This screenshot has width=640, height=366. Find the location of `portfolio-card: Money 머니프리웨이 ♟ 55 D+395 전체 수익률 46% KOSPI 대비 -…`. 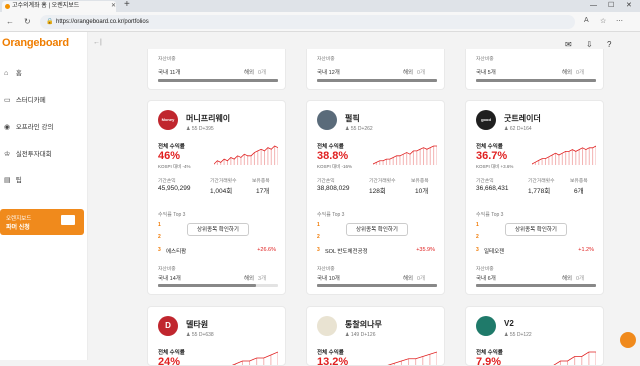

portfolio-card: Money 머니프리웨이 ♟ 55 D+395 전체 수익률 46% KOSPI 대비 -… is located at coordinates (216, 197).